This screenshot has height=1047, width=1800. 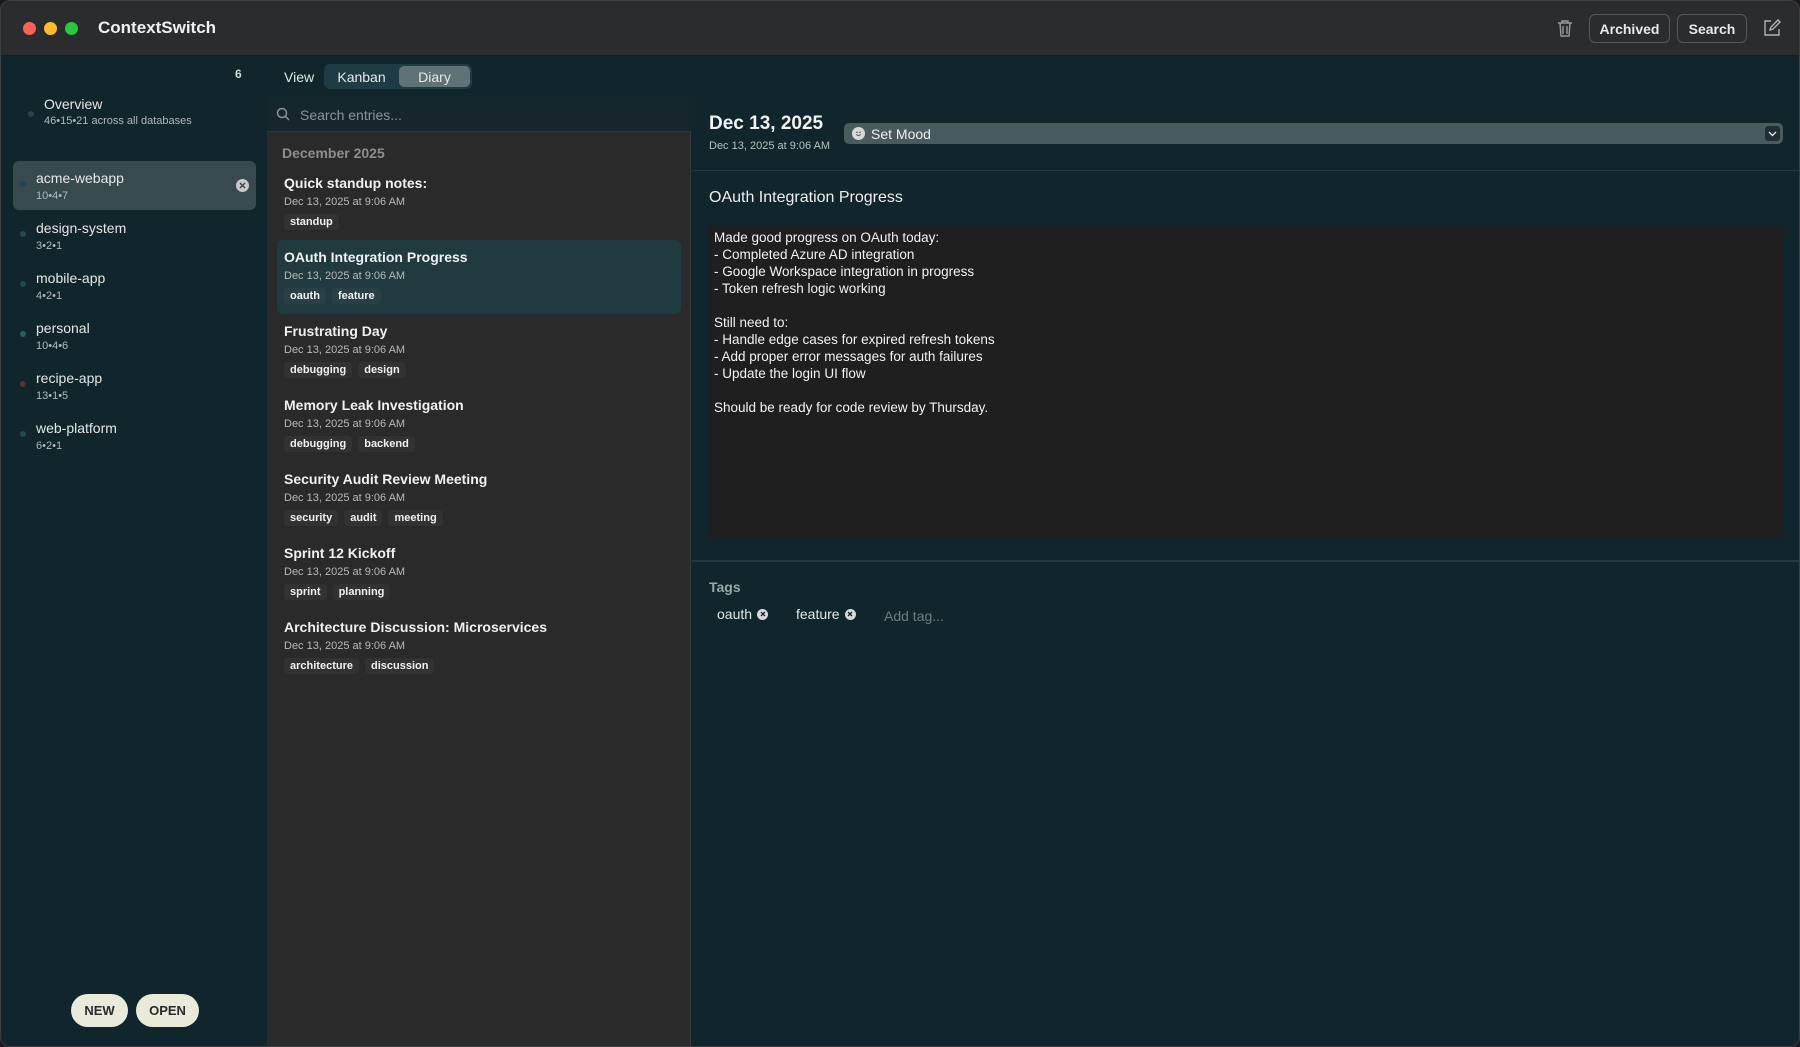 I want to click on db-stats: 3•2•1, so click(x=49, y=246).